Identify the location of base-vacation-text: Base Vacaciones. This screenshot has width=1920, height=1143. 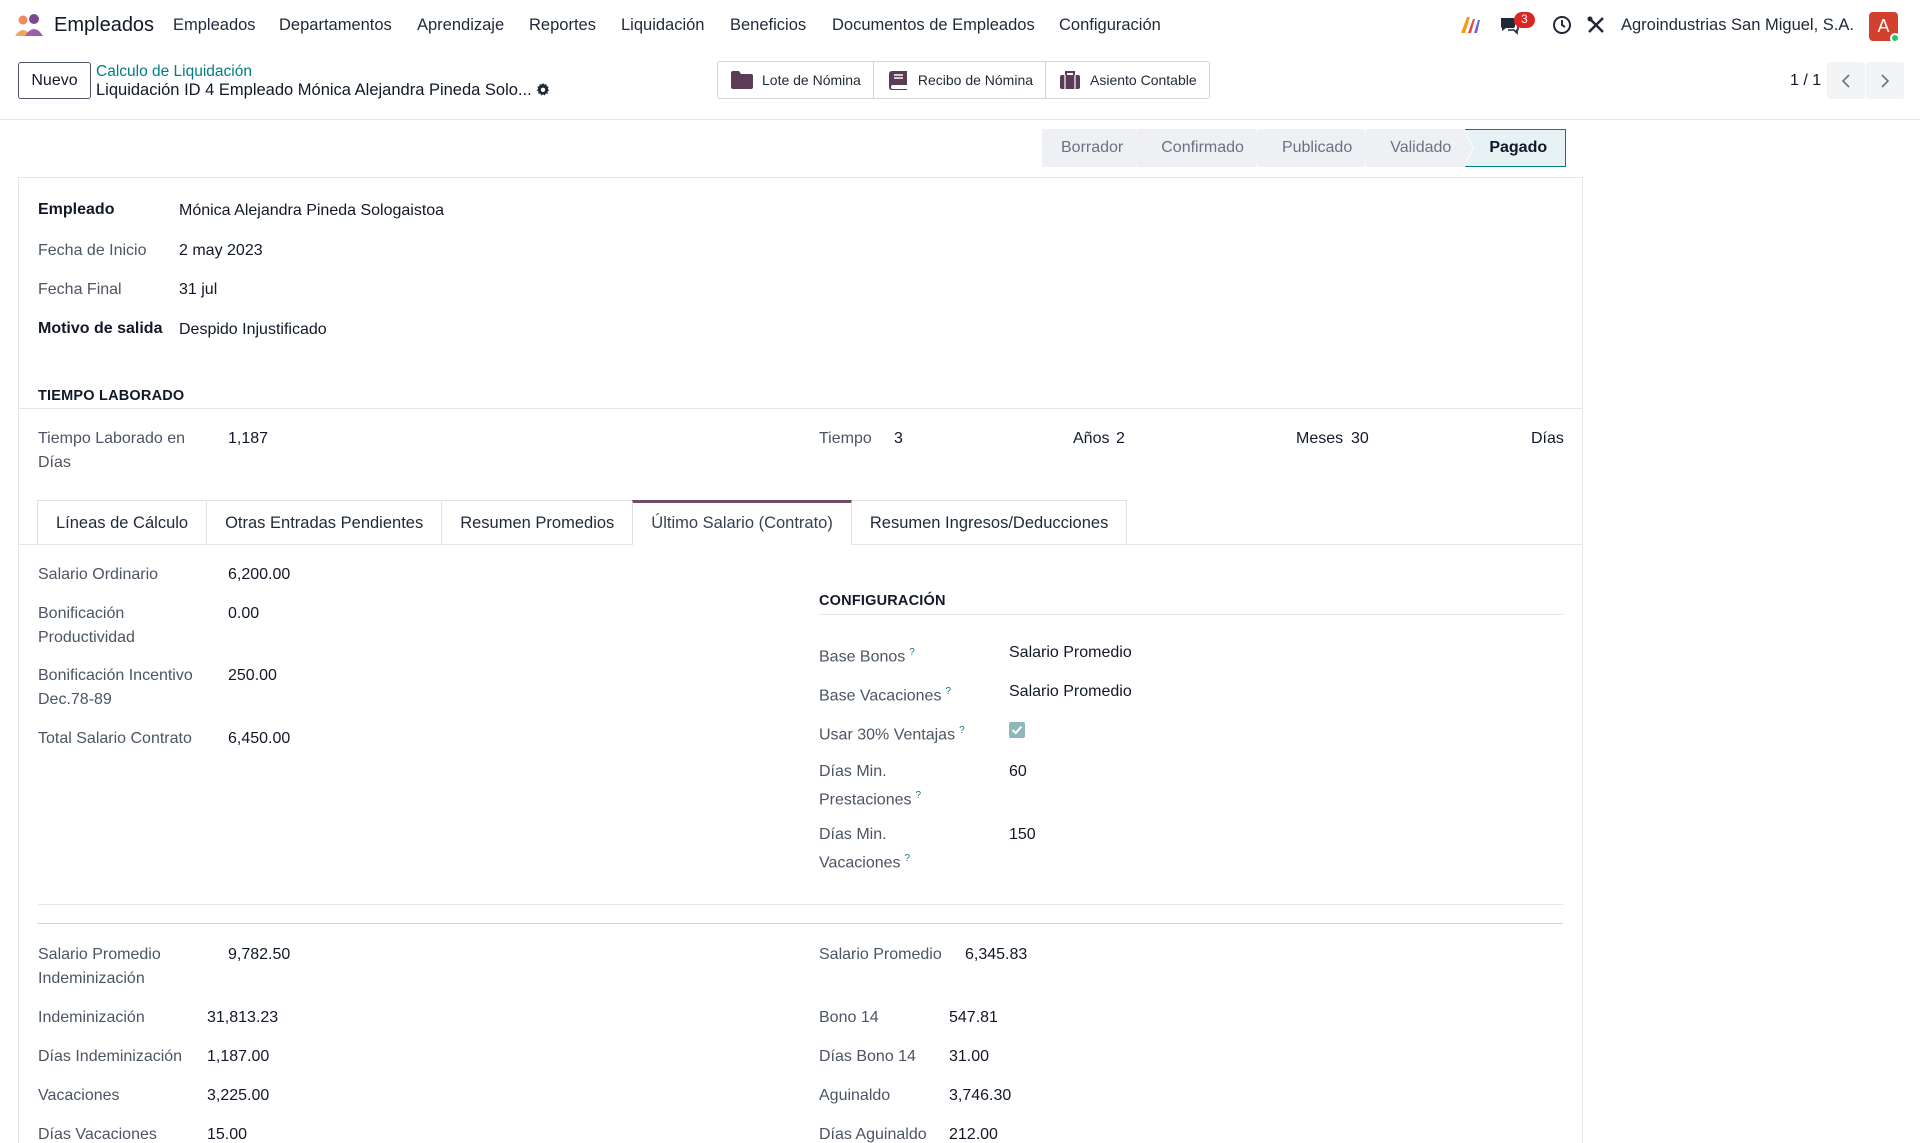
(880, 696).